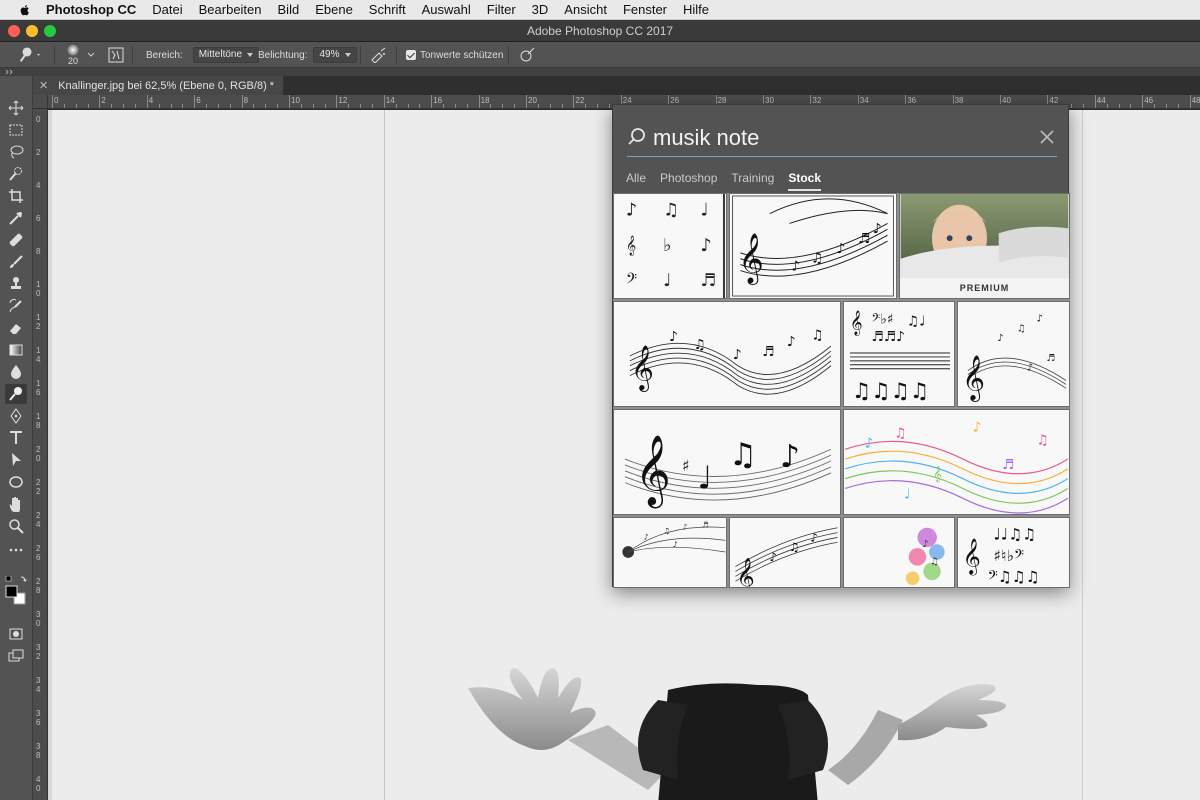 This screenshot has height=800, width=1200. What do you see at coordinates (688, 181) in the screenshot?
I see `tab-photoshop: Photoshop` at bounding box center [688, 181].